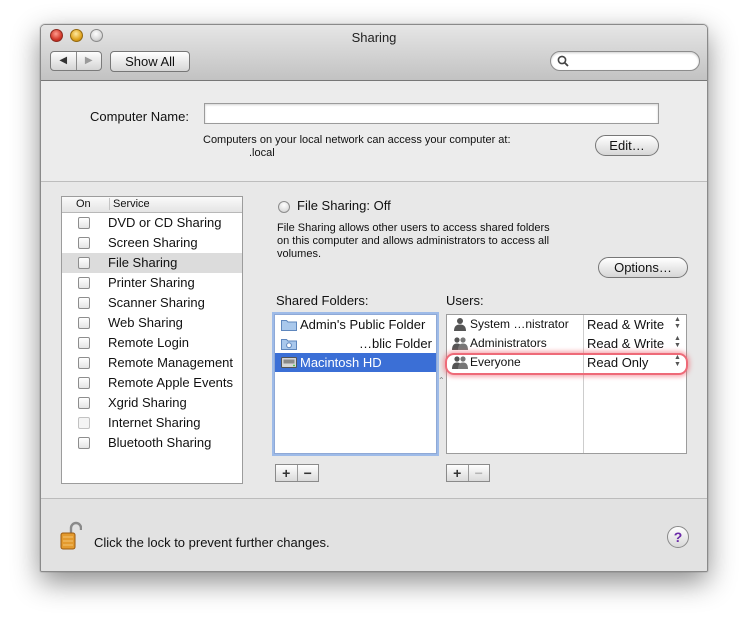 The height and width of the screenshot is (627, 748). I want to click on service-row-bluetooth-sharing: Bluetooth Sharing, so click(152, 443).